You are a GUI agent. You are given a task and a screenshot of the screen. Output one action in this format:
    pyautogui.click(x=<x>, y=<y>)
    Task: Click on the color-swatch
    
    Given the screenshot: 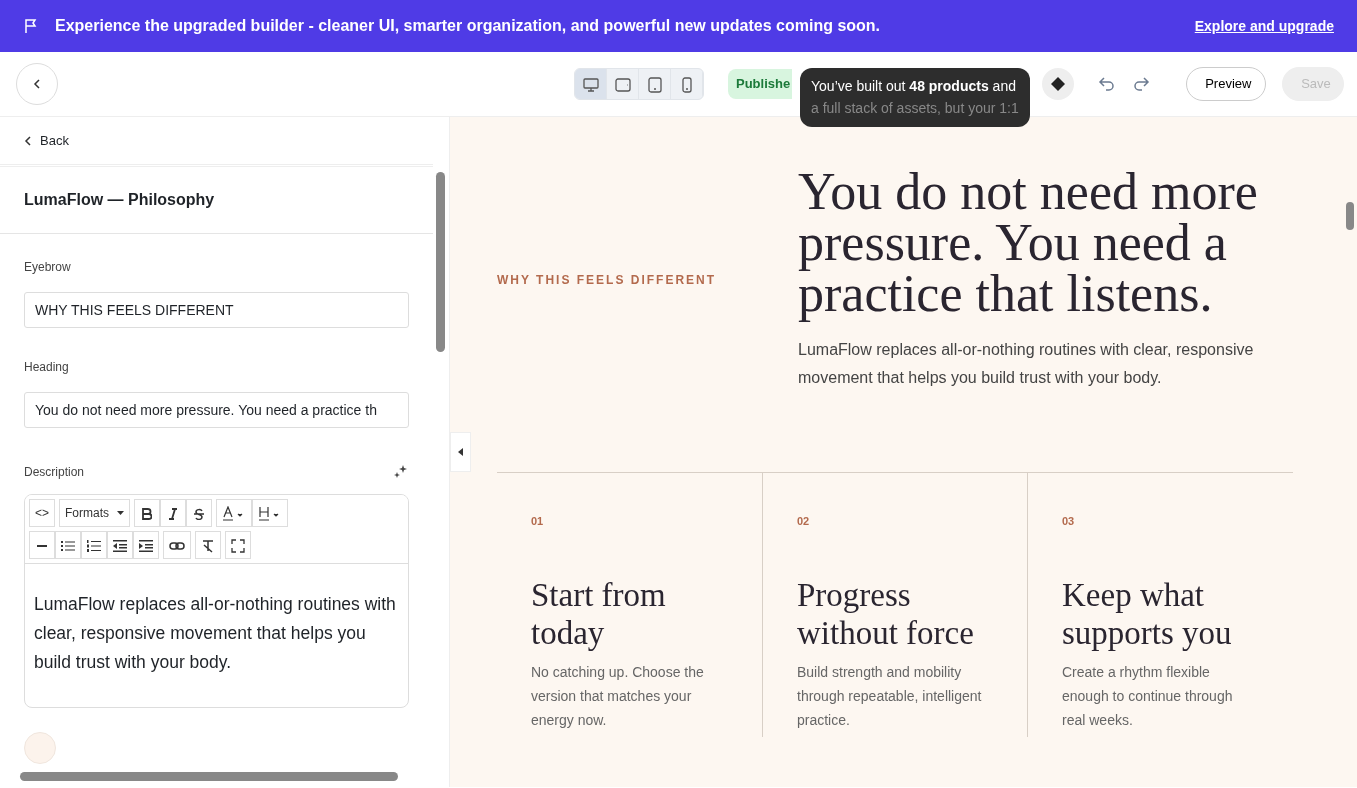 What is the action you would take?
    pyautogui.click(x=40, y=747)
    